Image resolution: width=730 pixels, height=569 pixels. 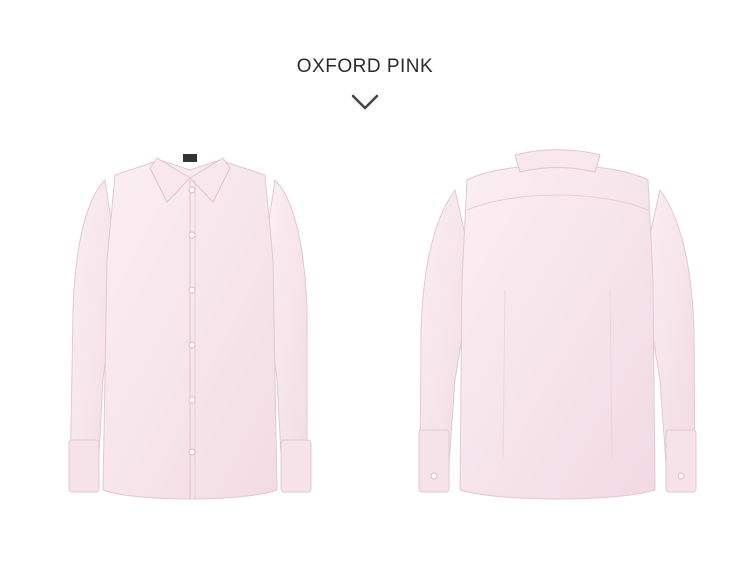 I want to click on color-name-heading: OXFORD PINK, so click(x=365, y=66).